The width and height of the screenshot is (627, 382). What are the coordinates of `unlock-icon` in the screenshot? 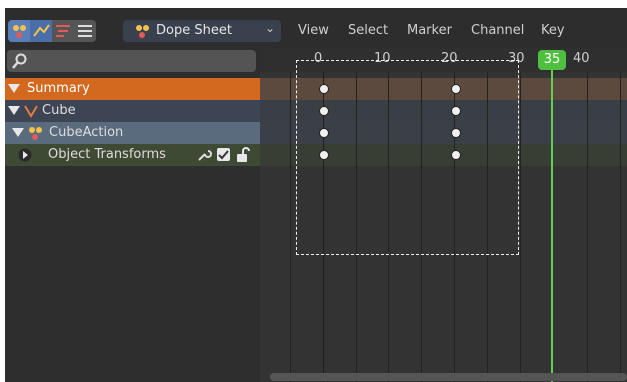 It's located at (243, 155).